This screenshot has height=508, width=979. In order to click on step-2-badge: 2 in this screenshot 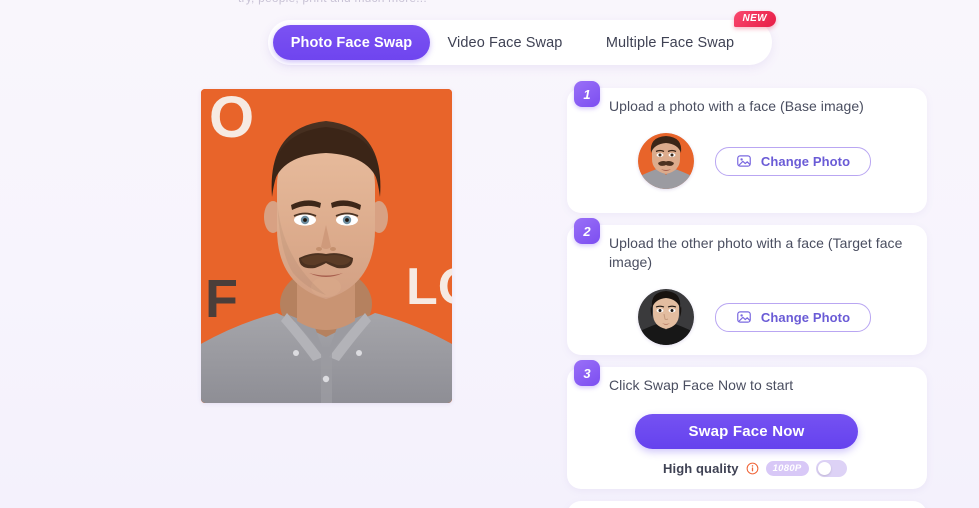, I will do `click(587, 231)`.